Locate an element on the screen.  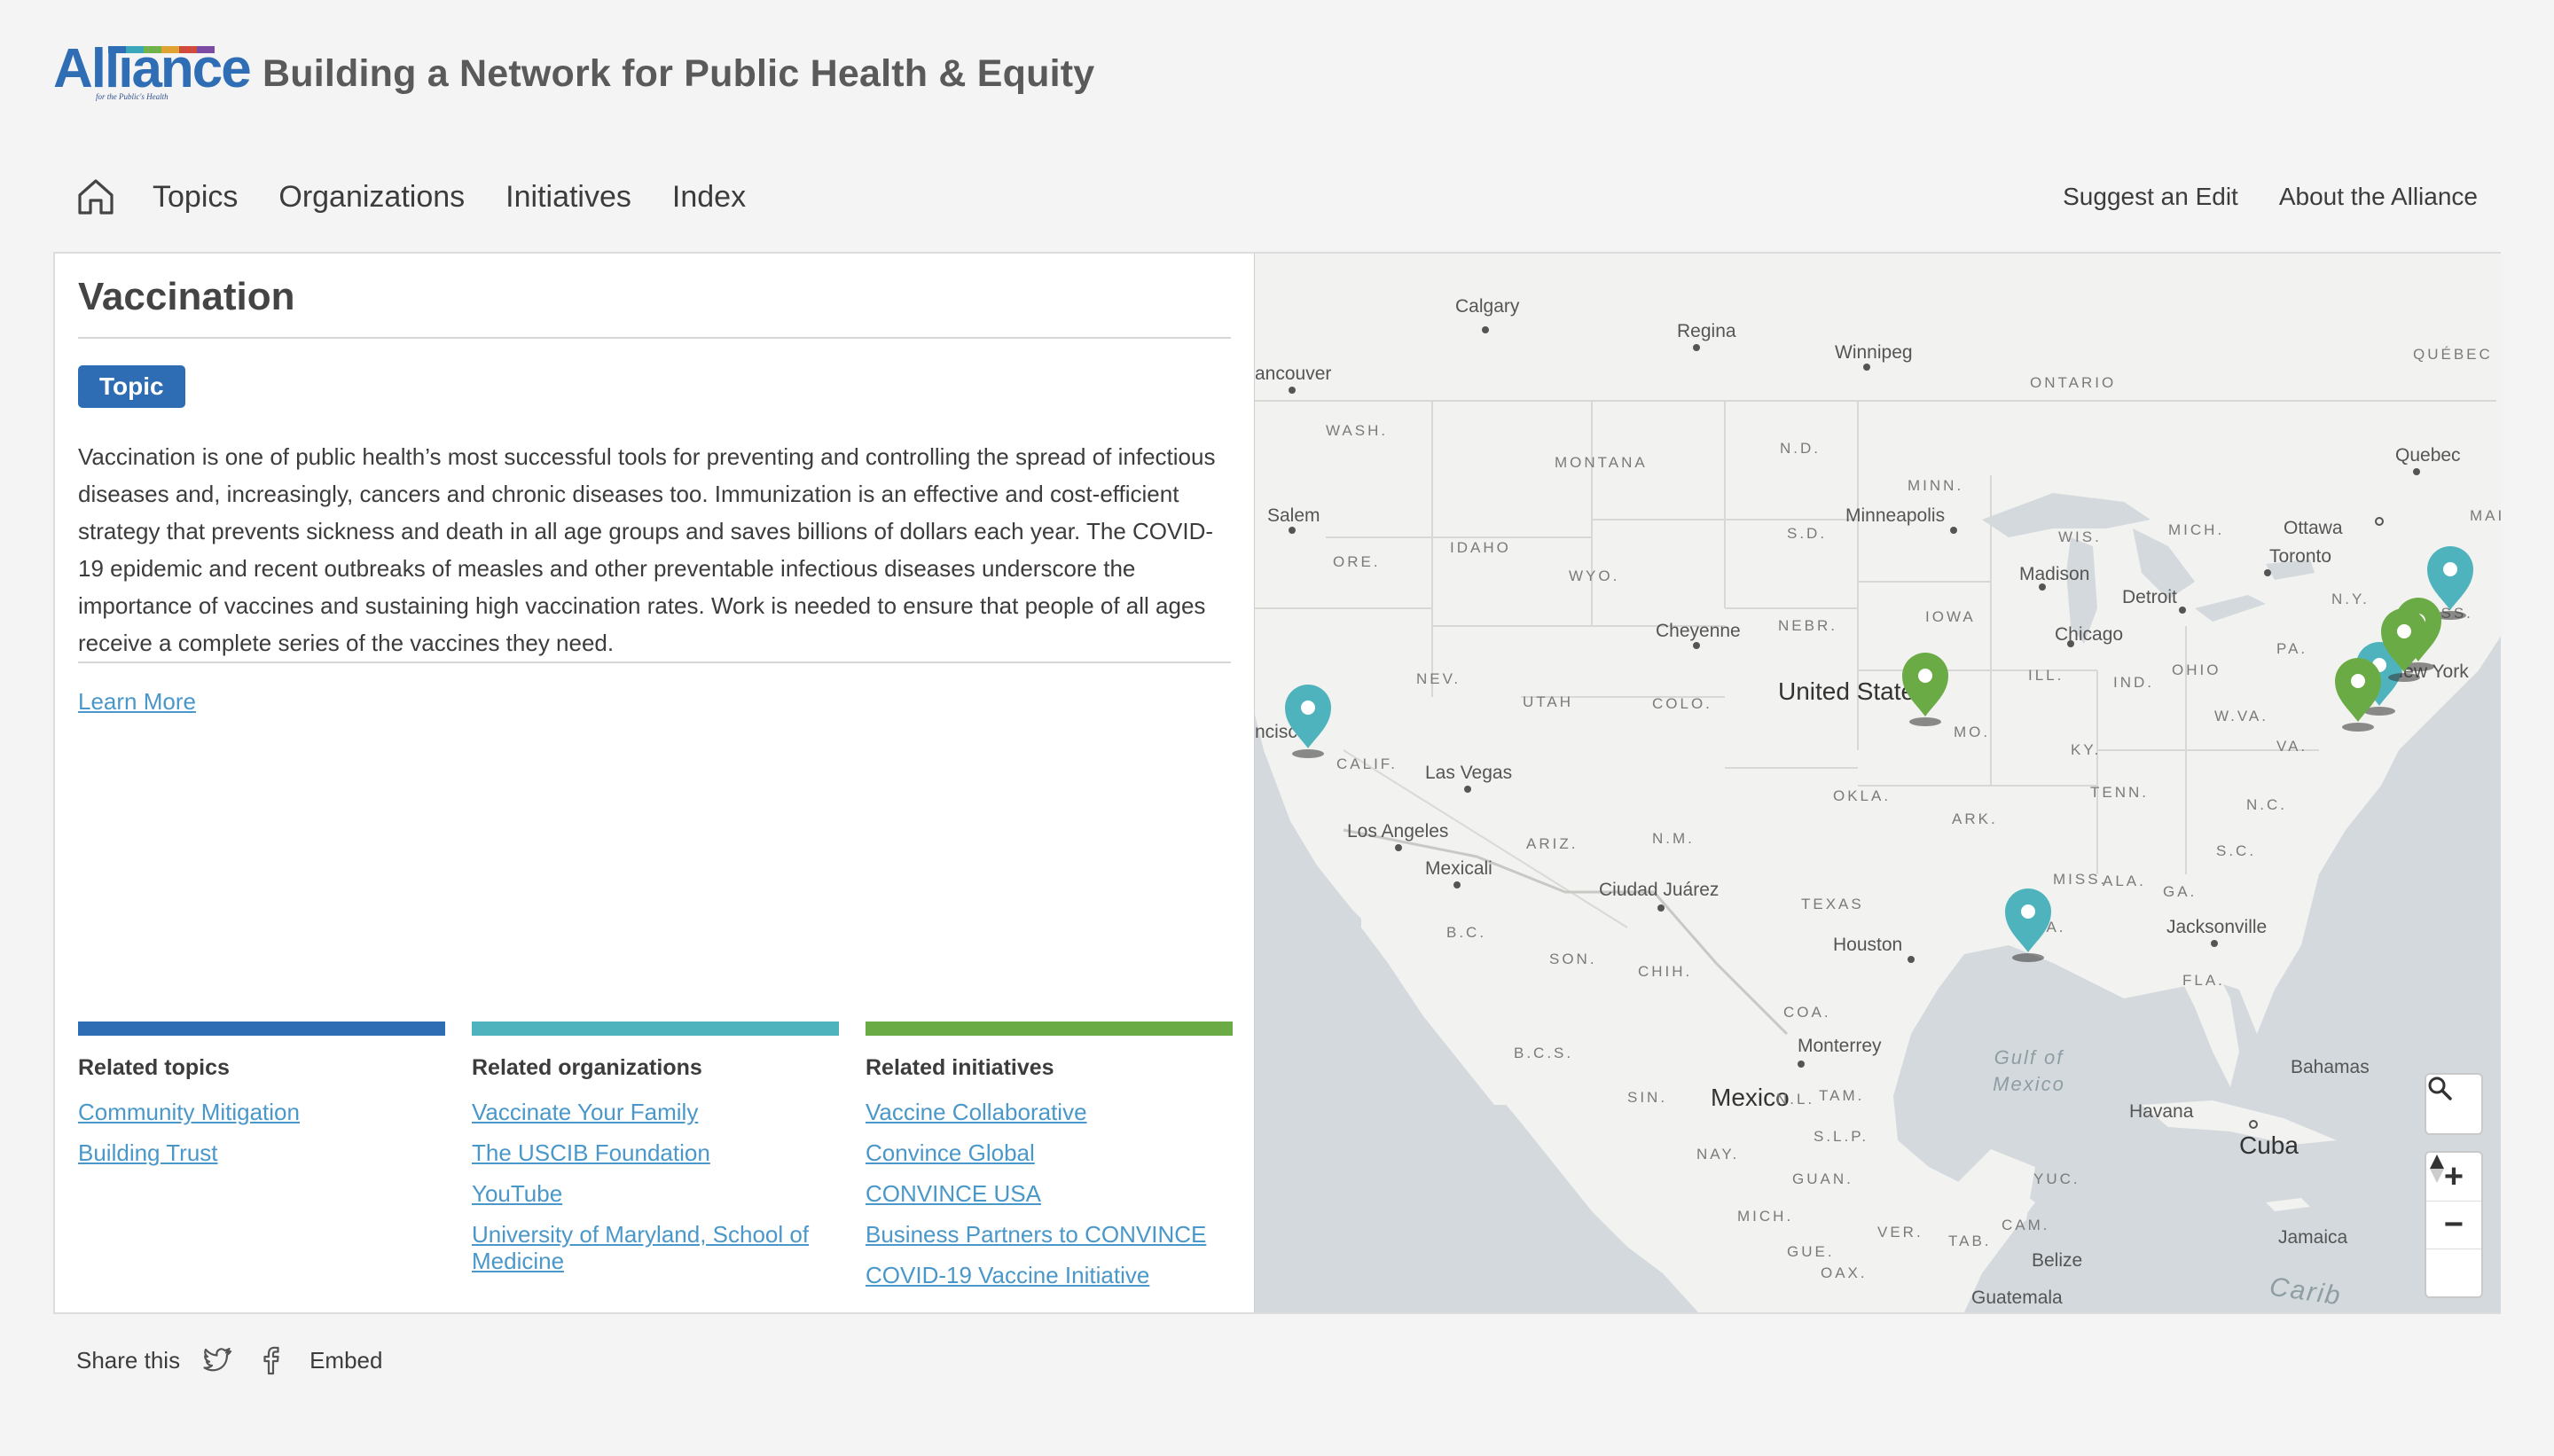
related-initiative-link: Convince Global is located at coordinates (950, 1152).